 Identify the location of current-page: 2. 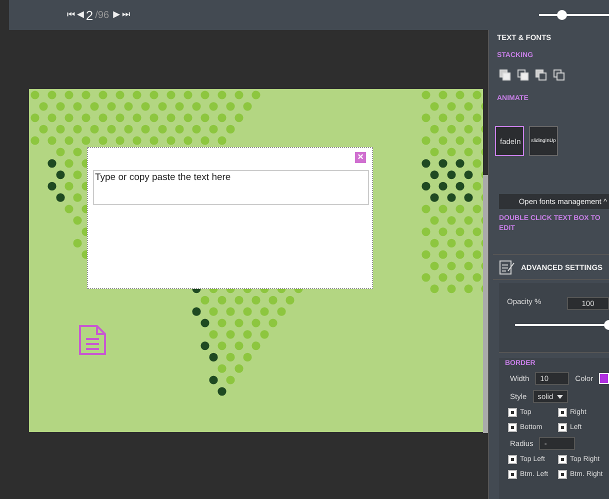
(90, 15).